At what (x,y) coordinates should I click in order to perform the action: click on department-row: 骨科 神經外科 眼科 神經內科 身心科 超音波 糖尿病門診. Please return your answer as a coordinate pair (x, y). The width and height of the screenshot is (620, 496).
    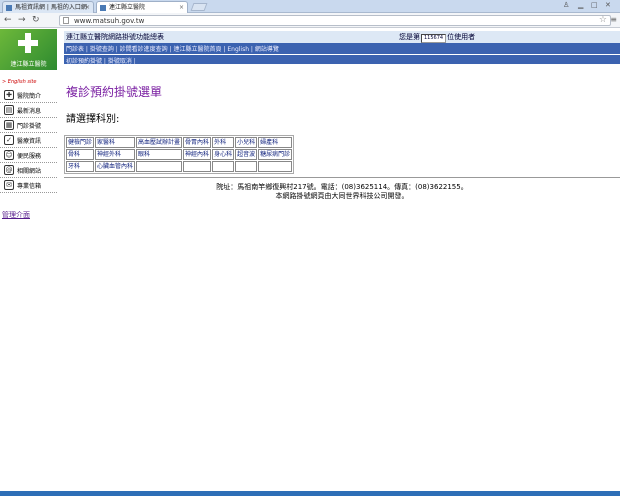
    Looking at the image, I should click on (179, 154).